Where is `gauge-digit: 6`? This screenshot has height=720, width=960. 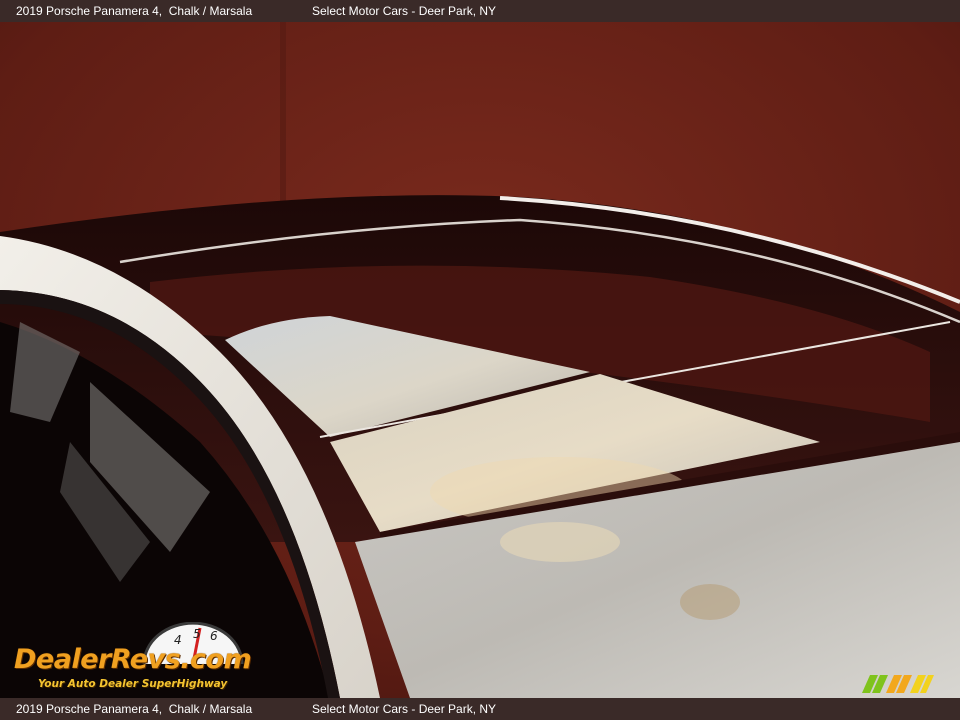
gauge-digit: 6 is located at coordinates (214, 636).